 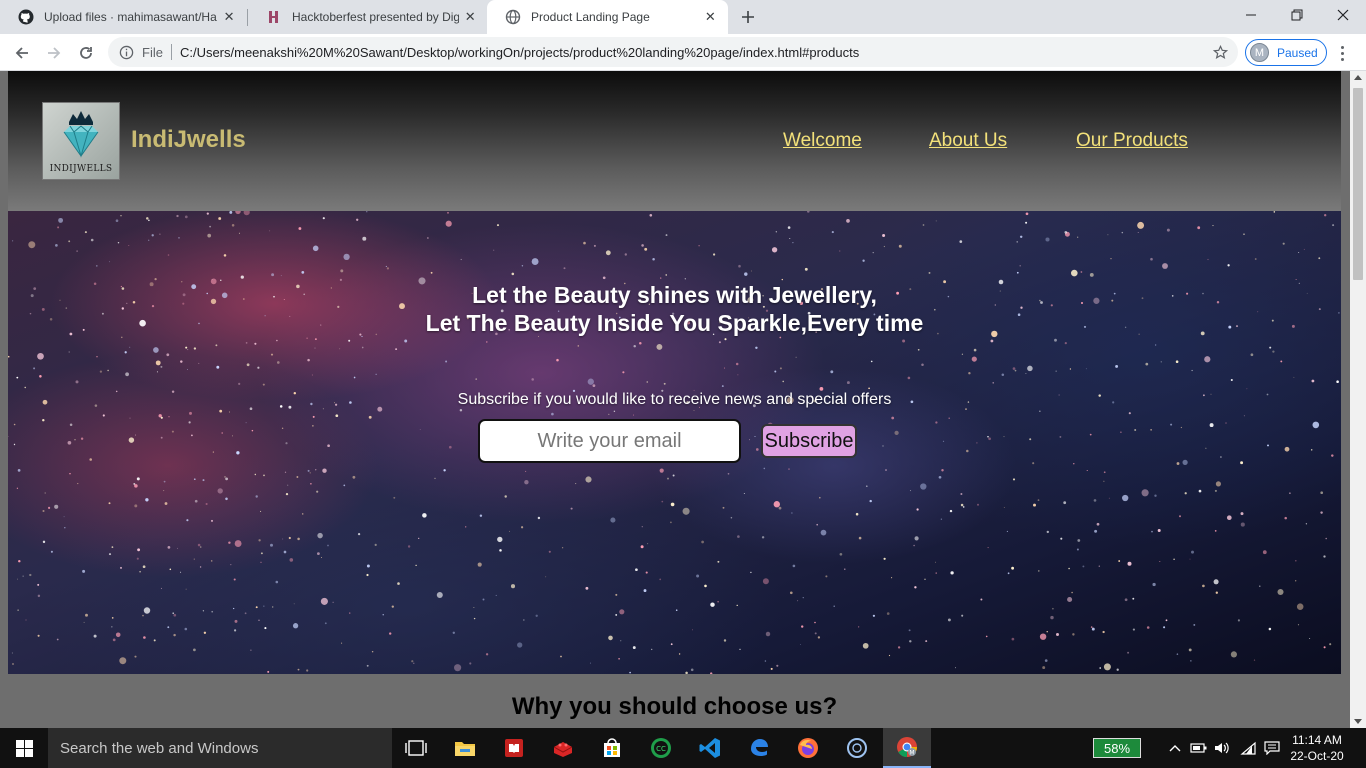 I want to click on close-window-button, so click(x=1343, y=15).